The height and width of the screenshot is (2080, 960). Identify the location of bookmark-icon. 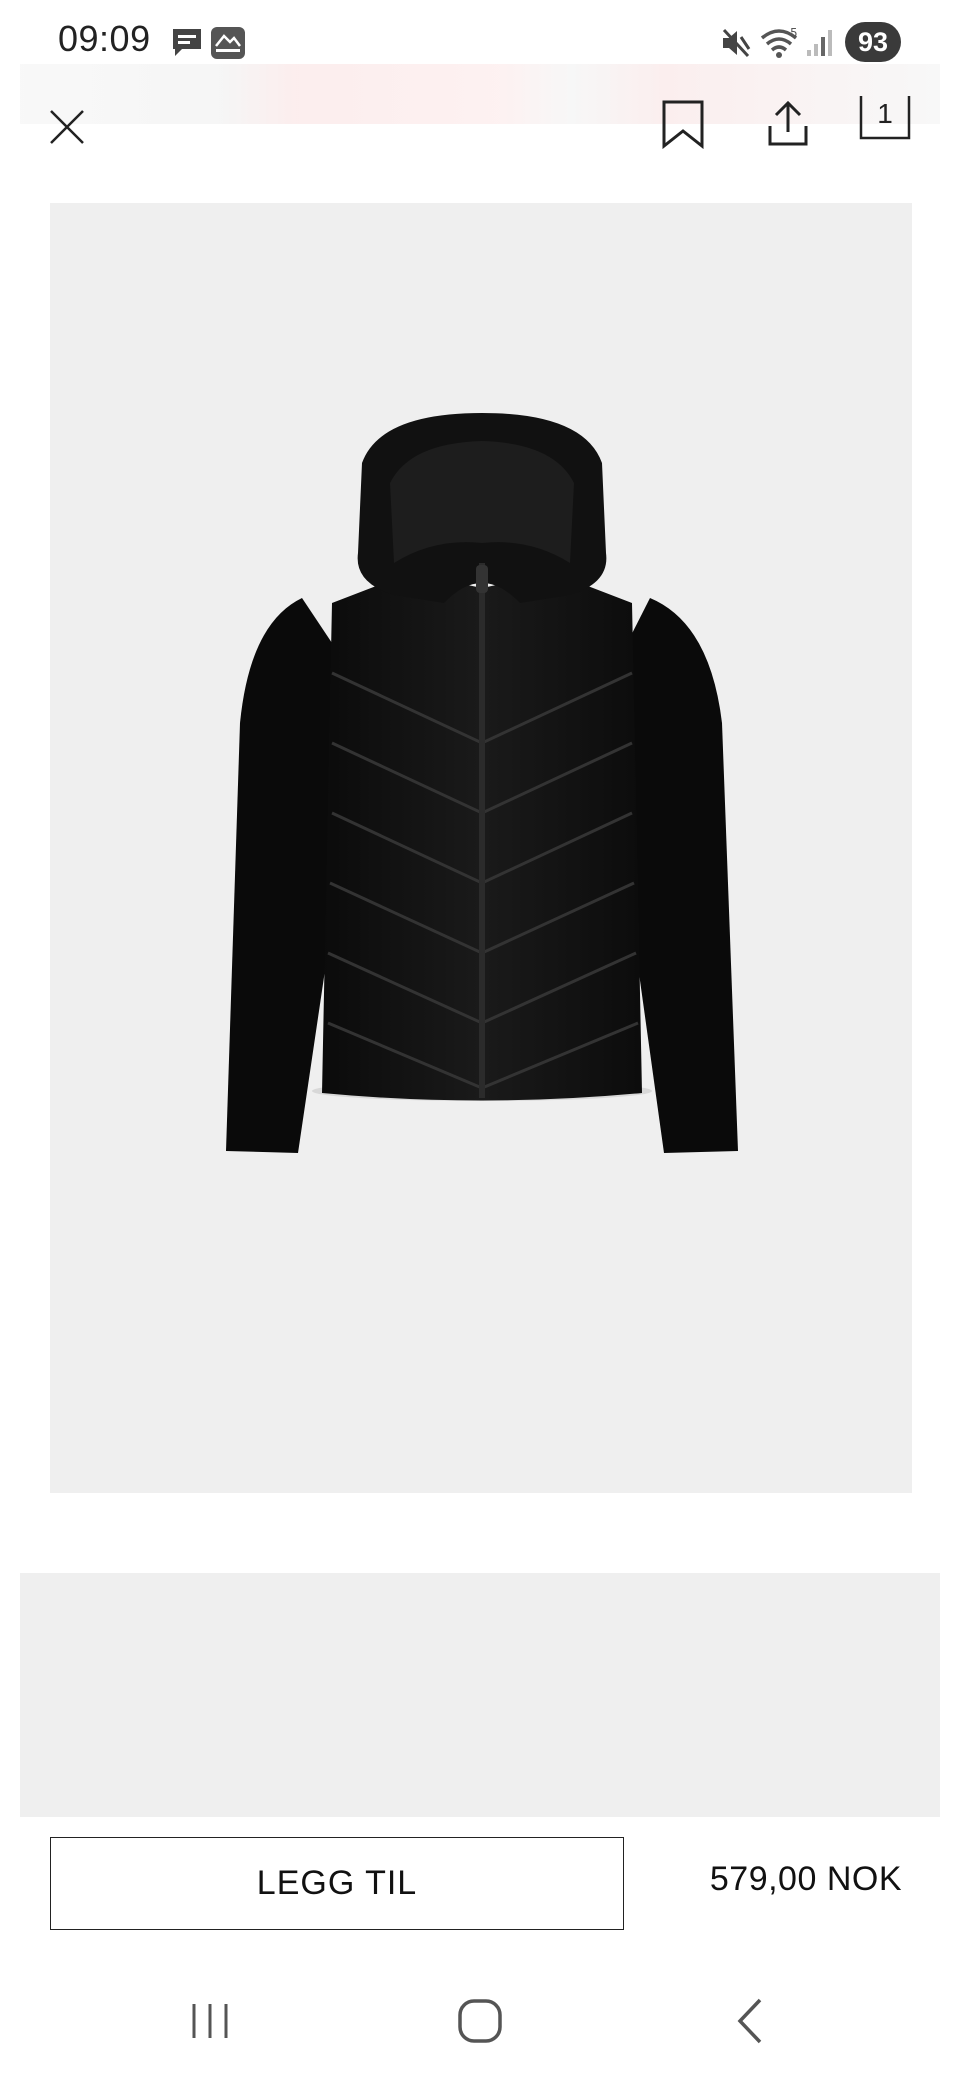
(683, 124).